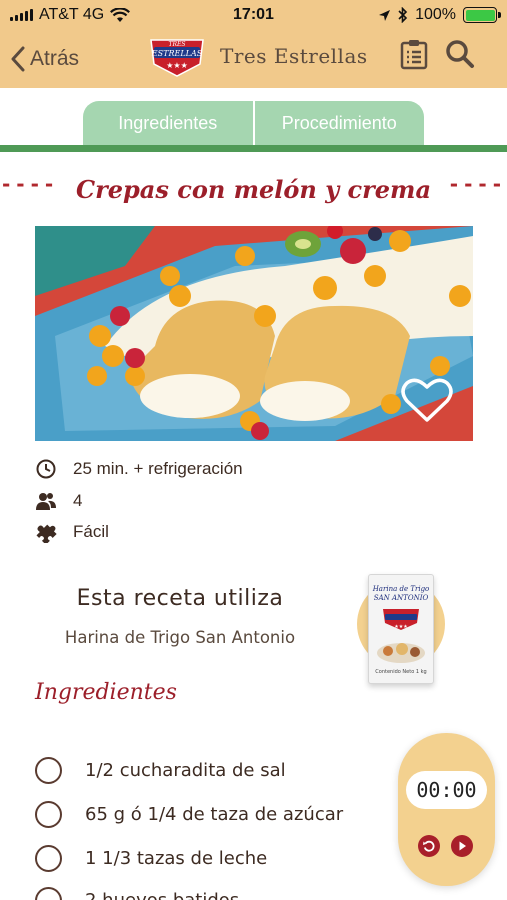 The image size is (507, 900). What do you see at coordinates (180, 598) in the screenshot?
I see `uses-heading: Esta receta utiliza` at bounding box center [180, 598].